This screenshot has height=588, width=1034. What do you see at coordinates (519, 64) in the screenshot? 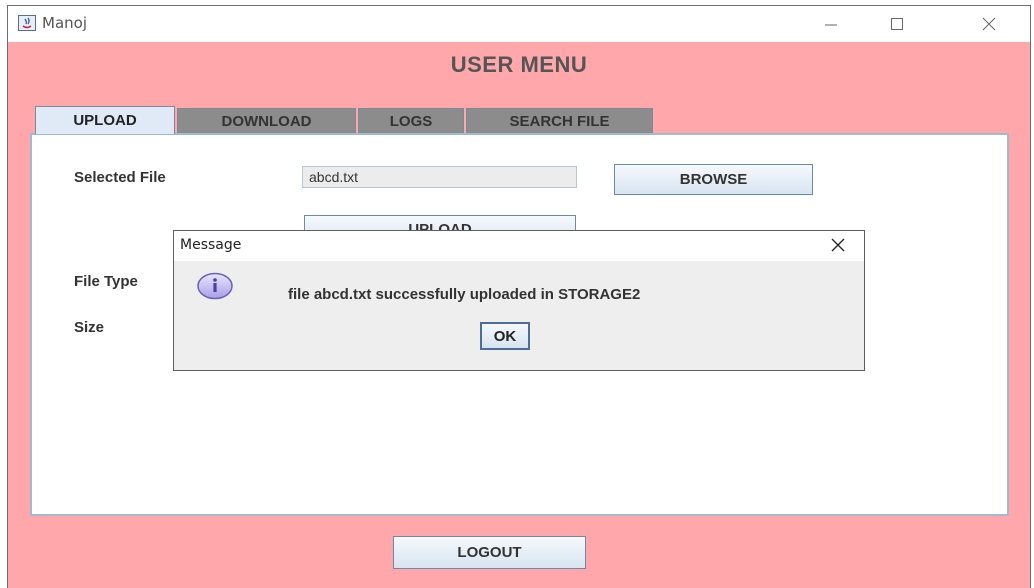
I see `page-title: USER MENU` at bounding box center [519, 64].